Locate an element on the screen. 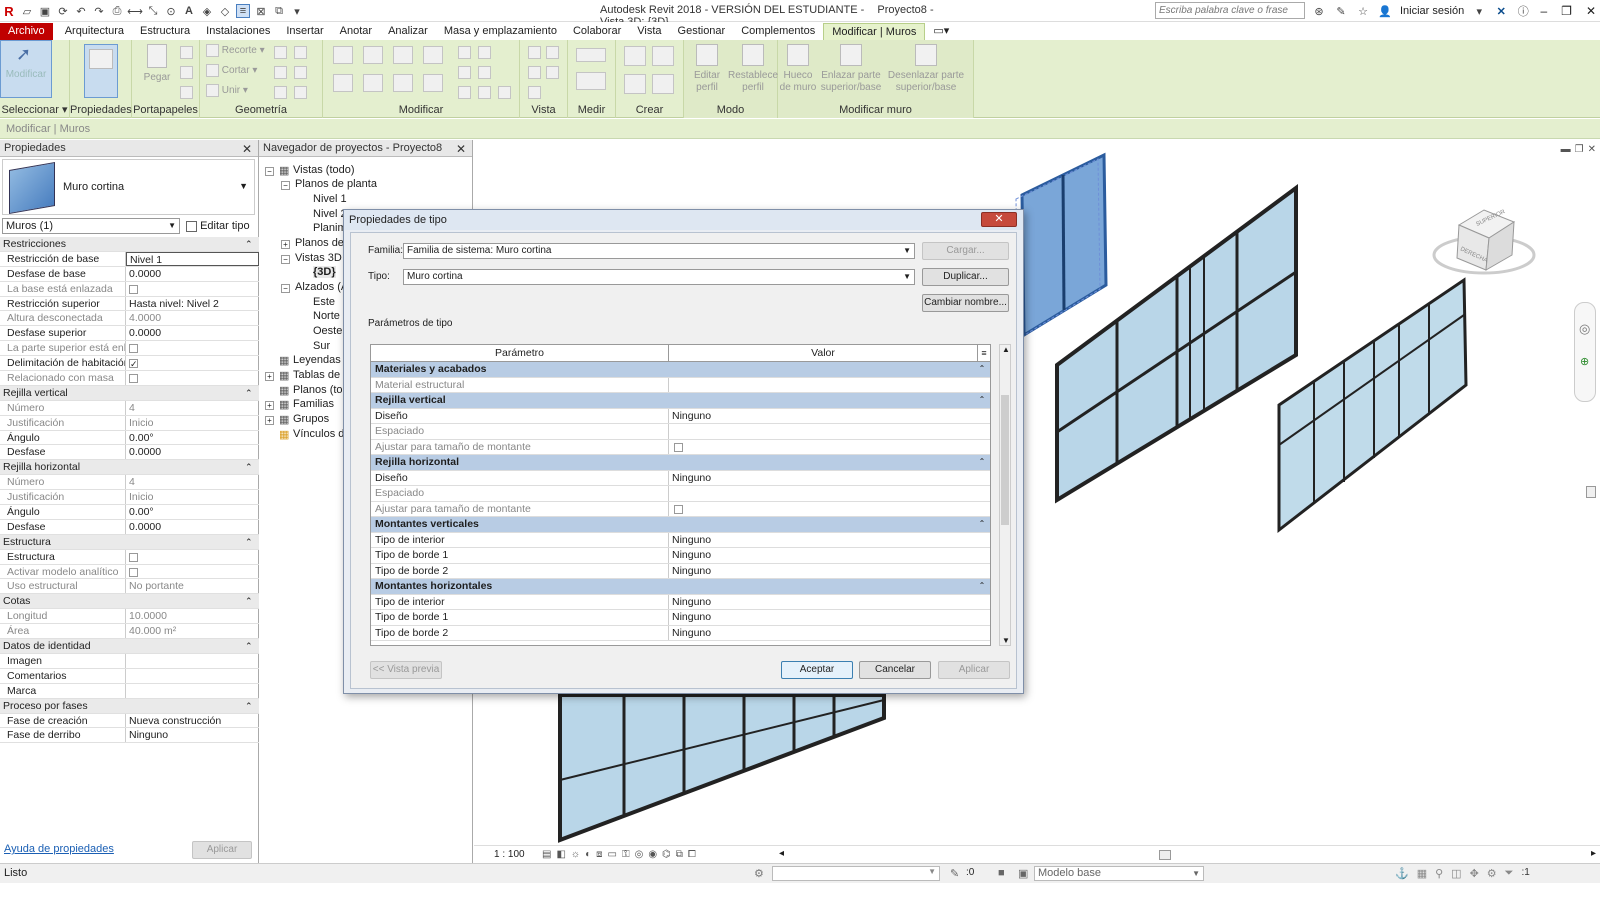  copy-element-icon is located at coordinates (373, 83).